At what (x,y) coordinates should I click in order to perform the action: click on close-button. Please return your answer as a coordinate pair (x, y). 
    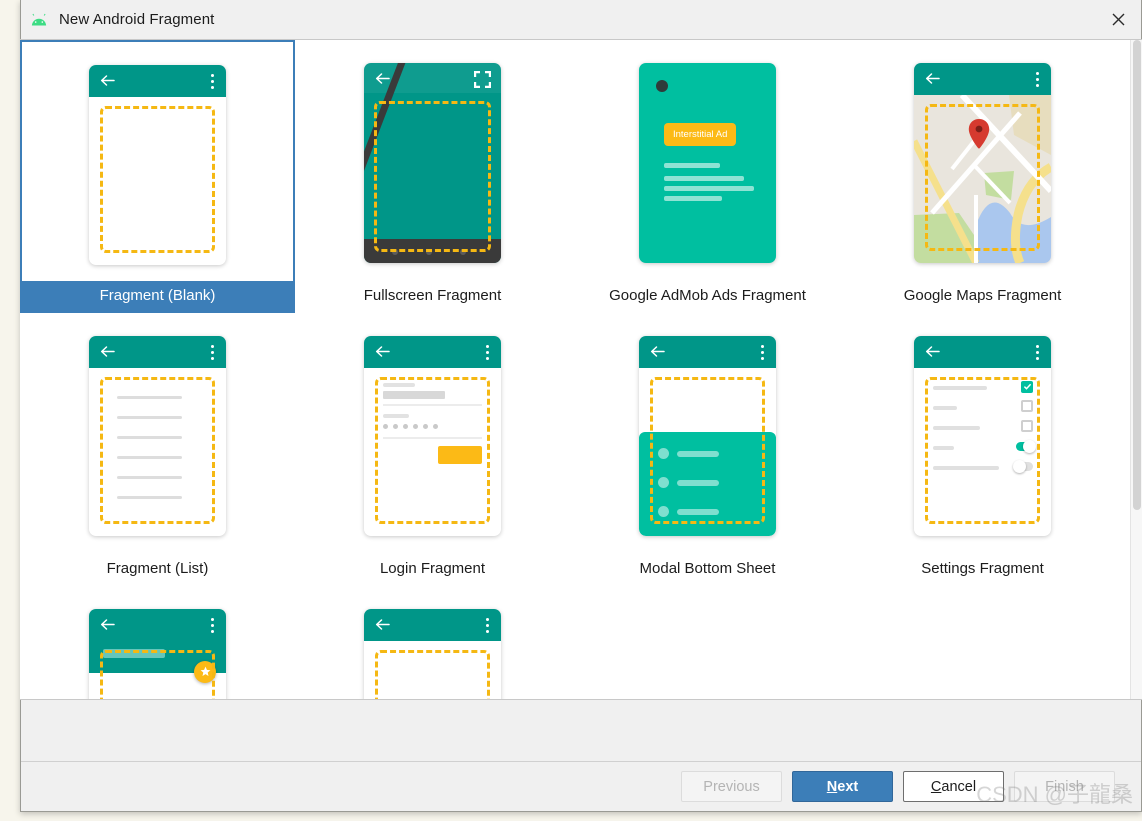
    Looking at the image, I should click on (1118, 19).